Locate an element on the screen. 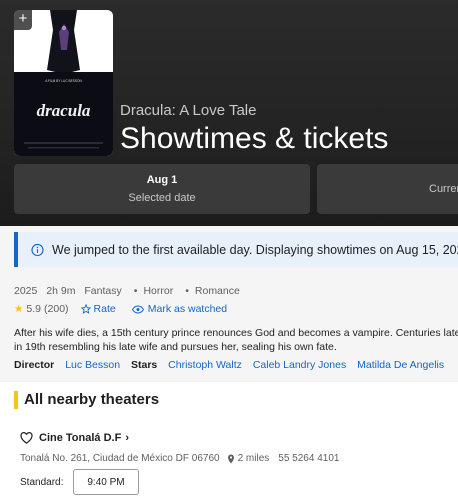 Image resolution: width=458 pixels, height=502 pixels. page-title: Showtimes & tickets is located at coordinates (254, 138).